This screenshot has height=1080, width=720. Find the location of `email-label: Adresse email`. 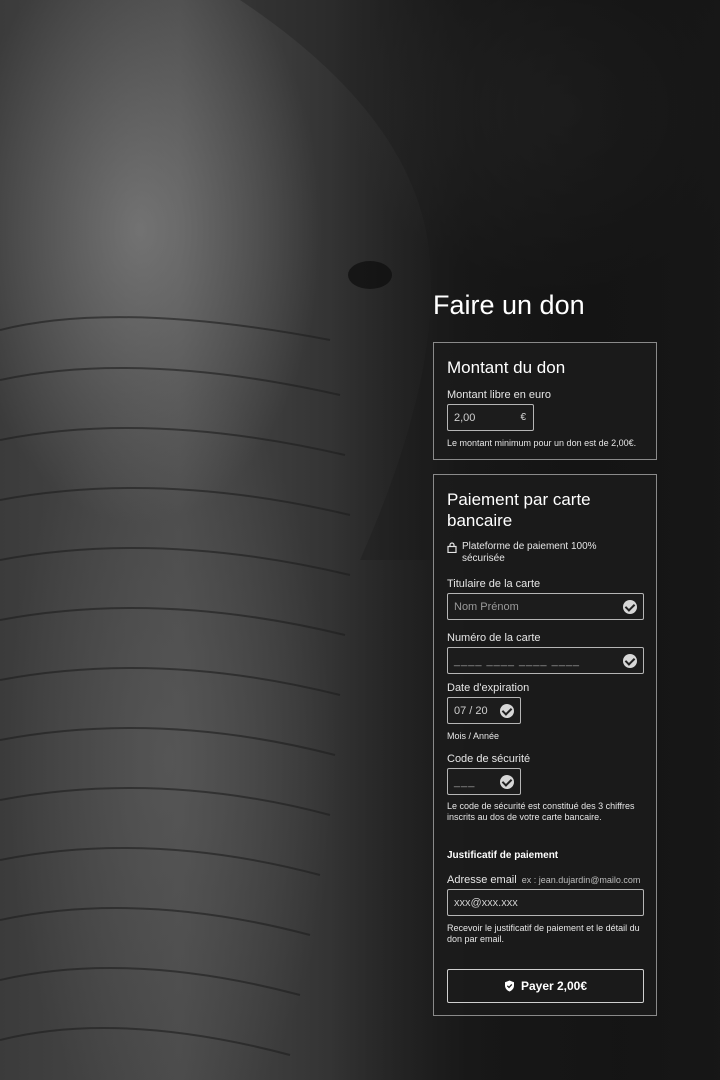

email-label: Adresse email is located at coordinates (482, 880).